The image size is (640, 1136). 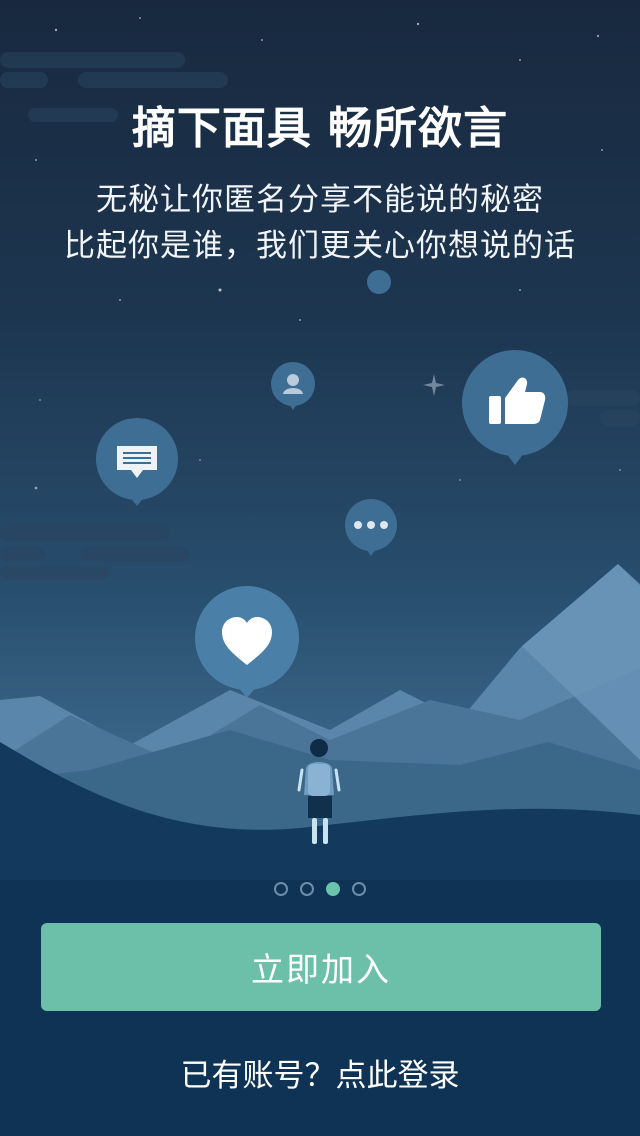 I want to click on login-link: 已有账号？点此登录, so click(x=320, y=1072).